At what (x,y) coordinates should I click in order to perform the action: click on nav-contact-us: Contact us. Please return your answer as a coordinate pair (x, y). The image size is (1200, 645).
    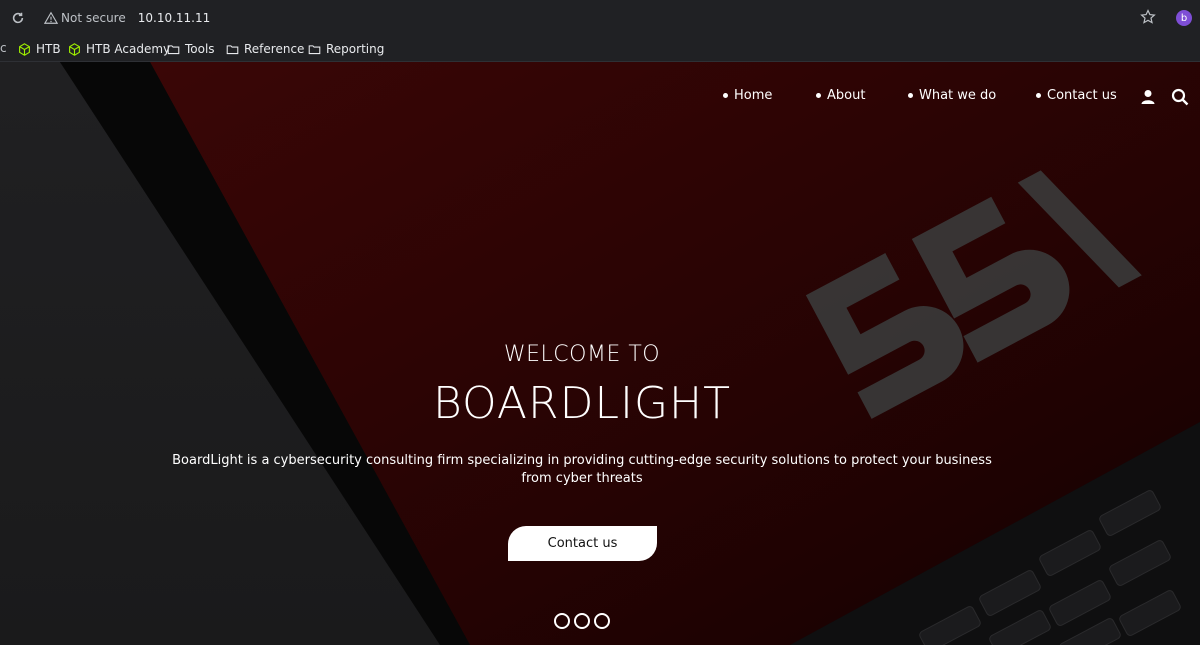
    Looking at the image, I should click on (1076, 95).